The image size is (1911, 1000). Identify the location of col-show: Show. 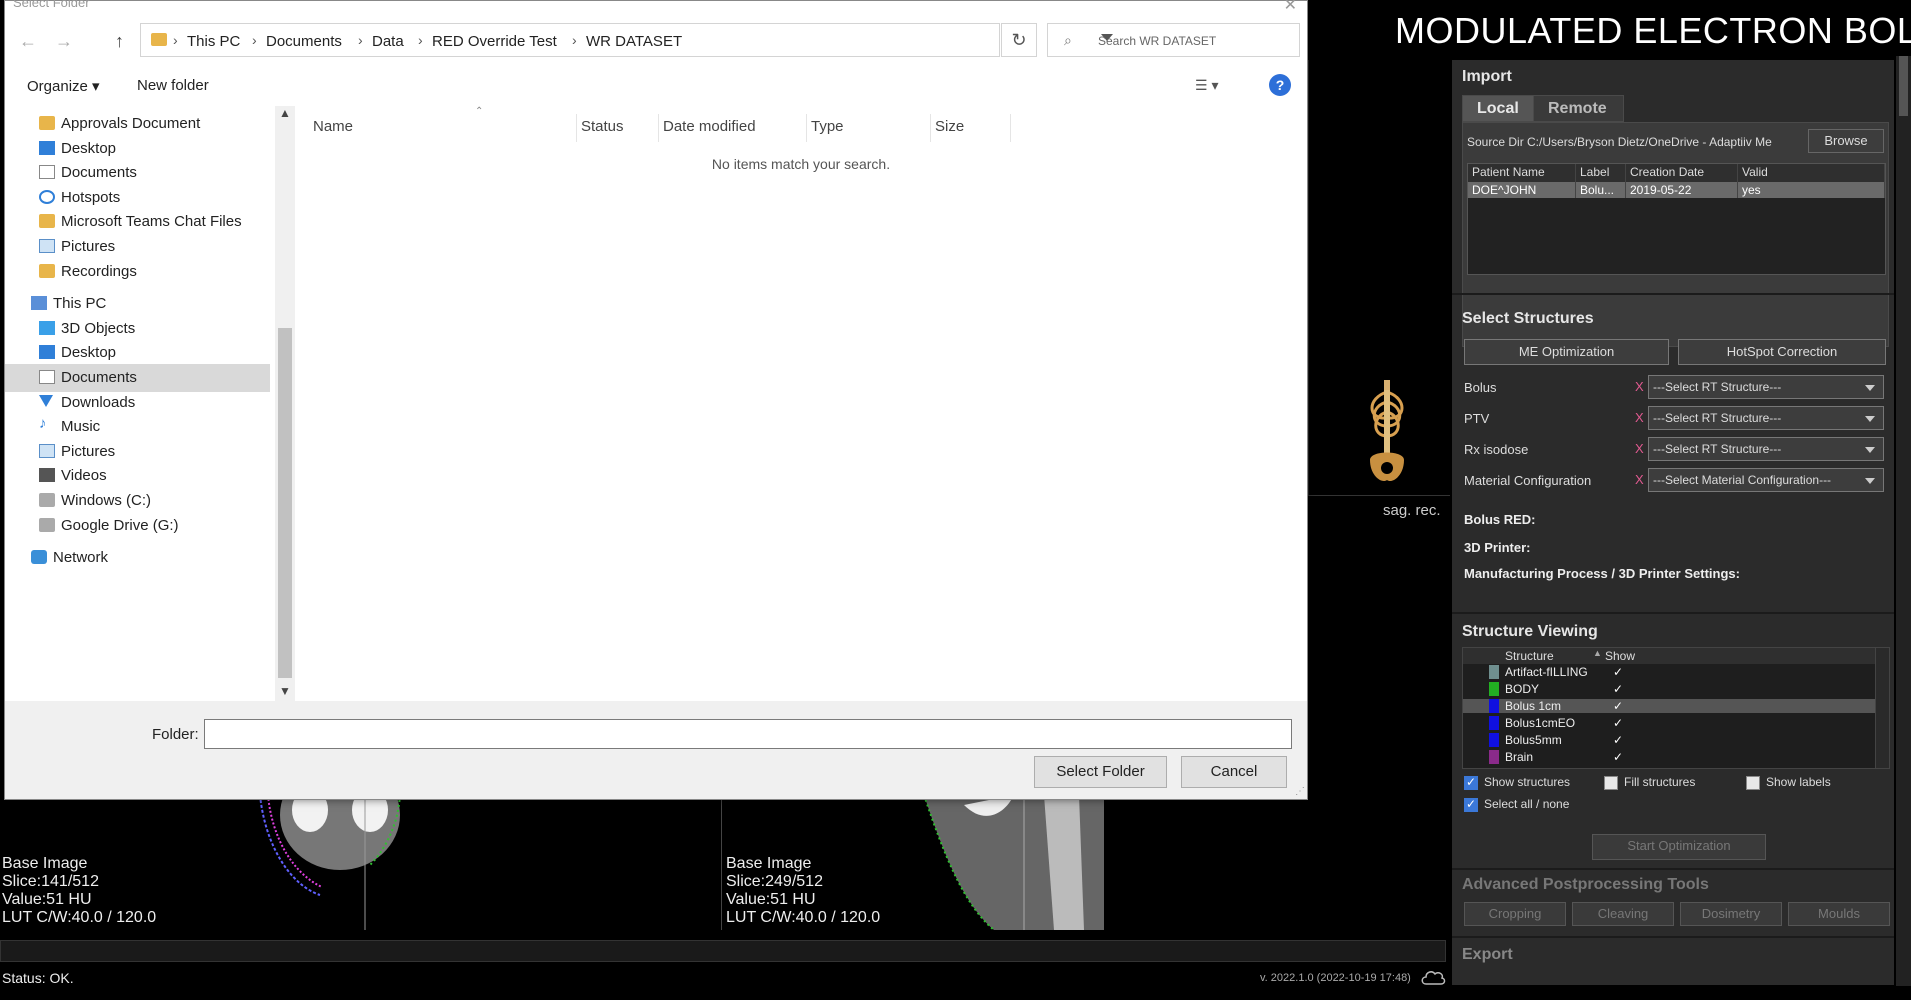
(1620, 656).